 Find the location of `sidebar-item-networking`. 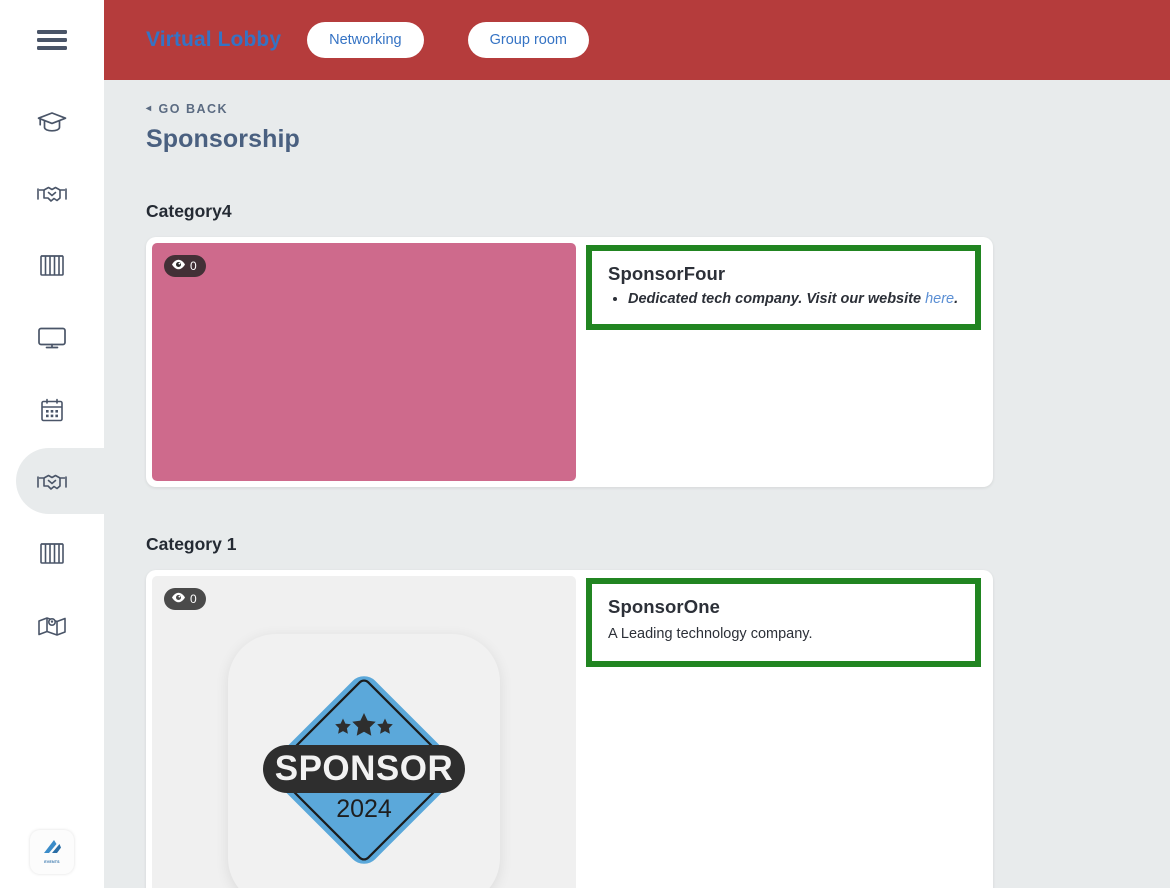

sidebar-item-networking is located at coordinates (52, 194).